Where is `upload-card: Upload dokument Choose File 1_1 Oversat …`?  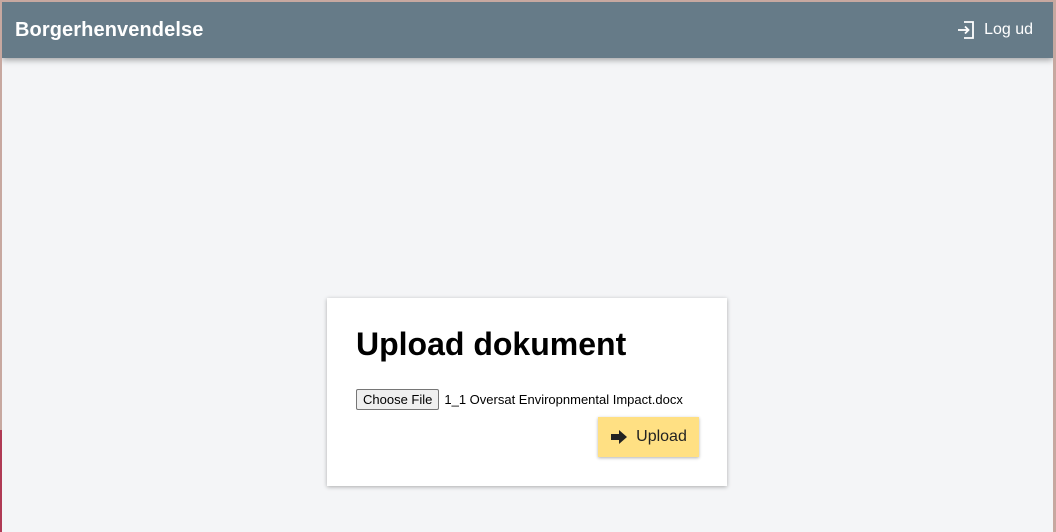 upload-card: Upload dokument Choose File 1_1 Oversat … is located at coordinates (527, 392).